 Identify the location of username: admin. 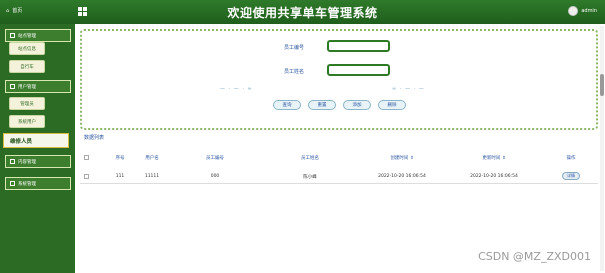
(589, 11).